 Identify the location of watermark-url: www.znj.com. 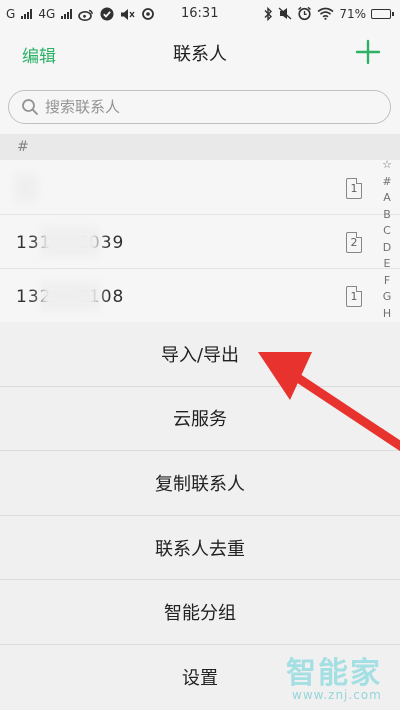
(337, 695).